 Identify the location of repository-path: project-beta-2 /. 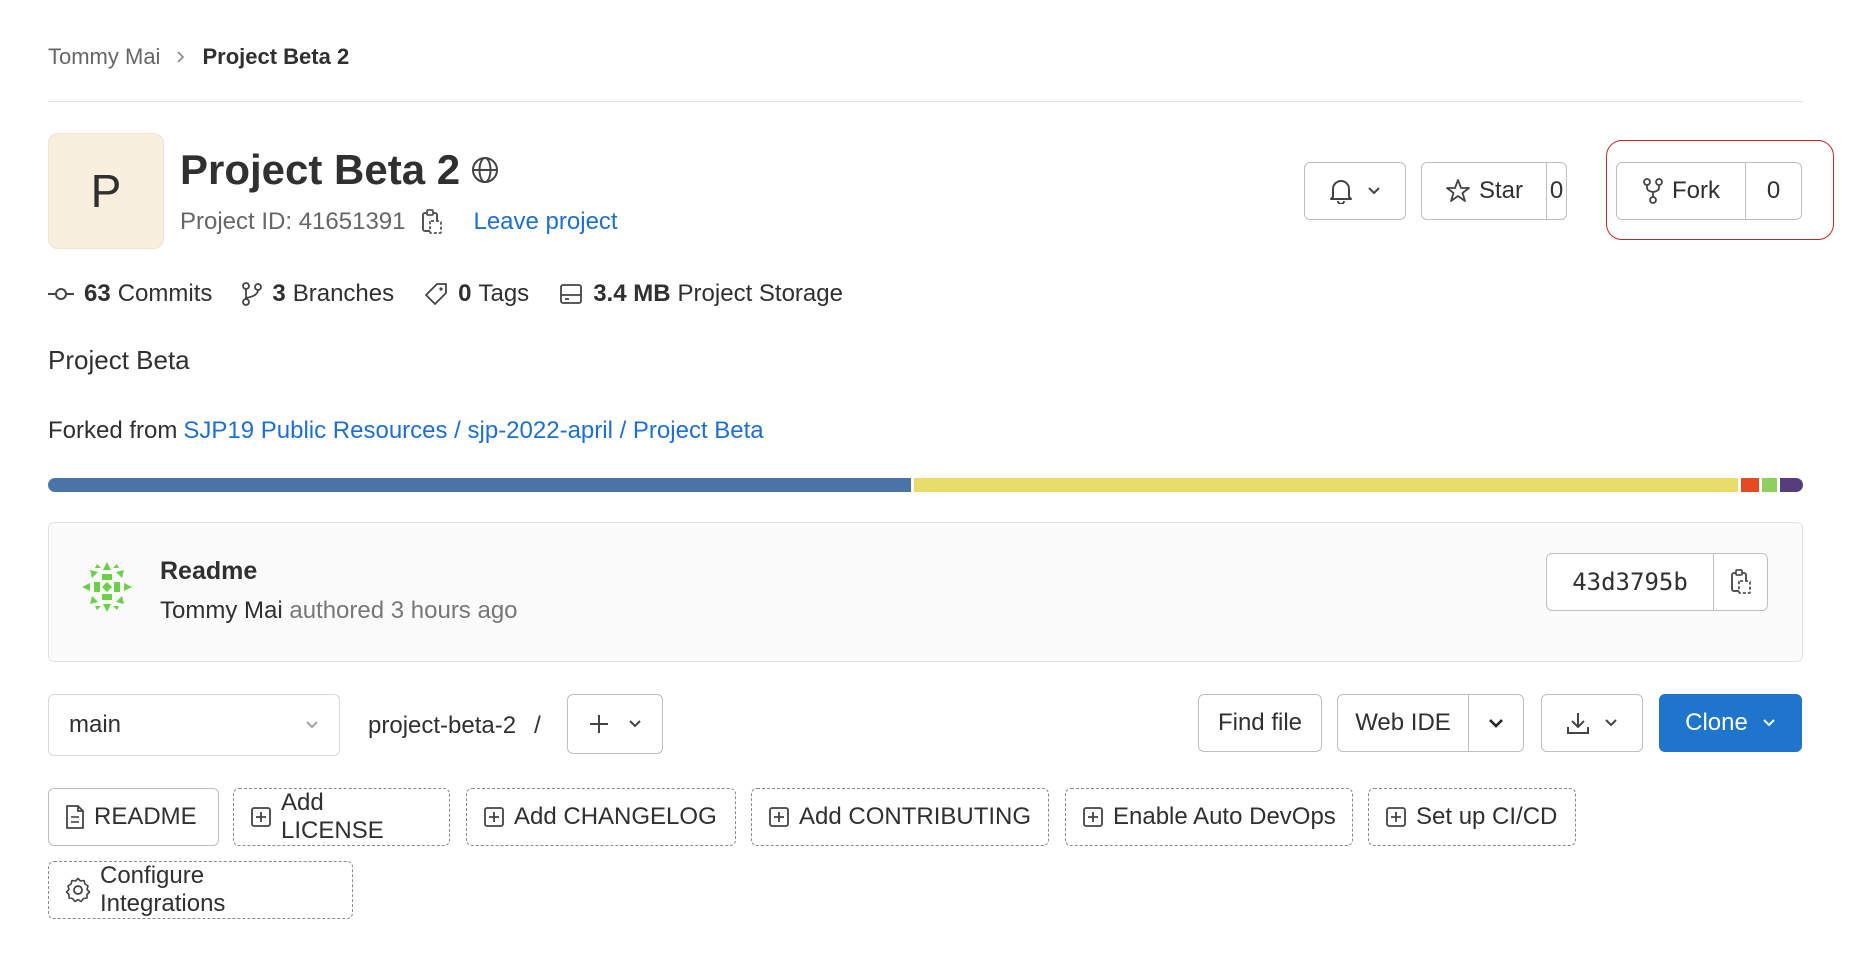
(454, 726).